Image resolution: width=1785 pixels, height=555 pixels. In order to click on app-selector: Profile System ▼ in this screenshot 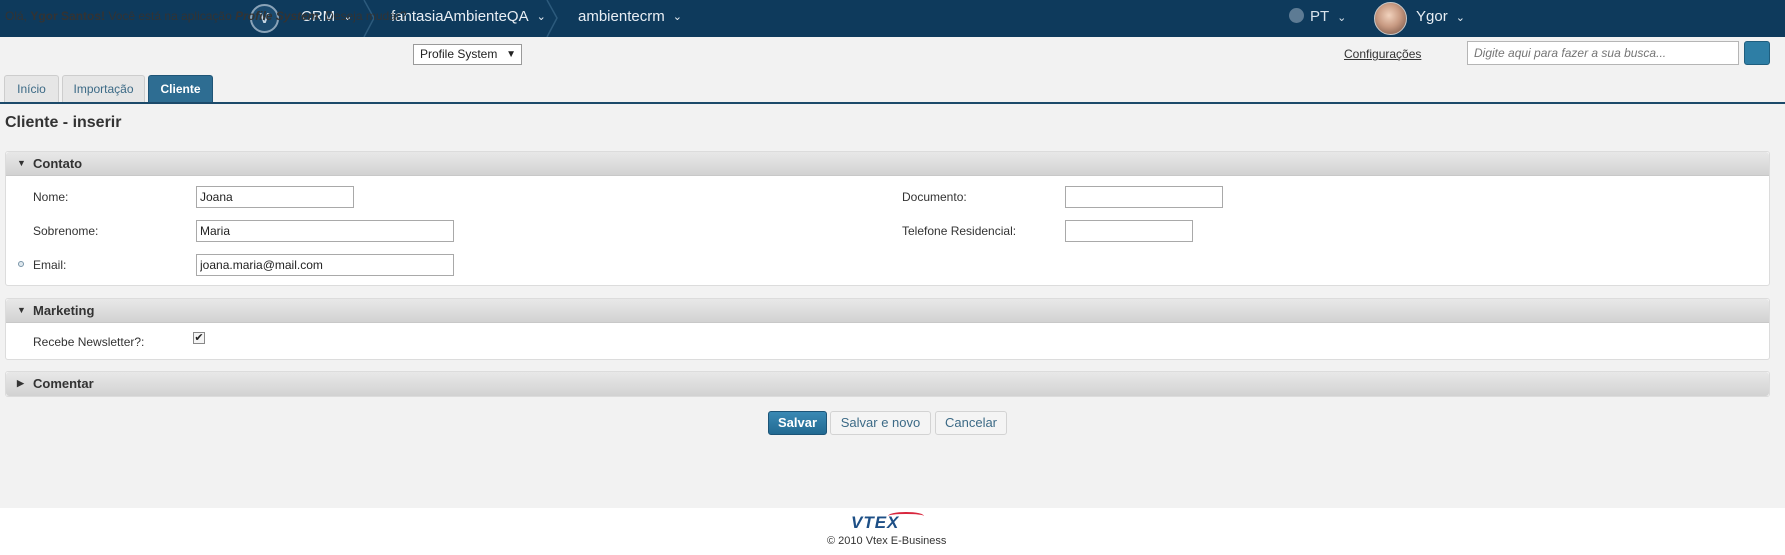, I will do `click(467, 54)`.